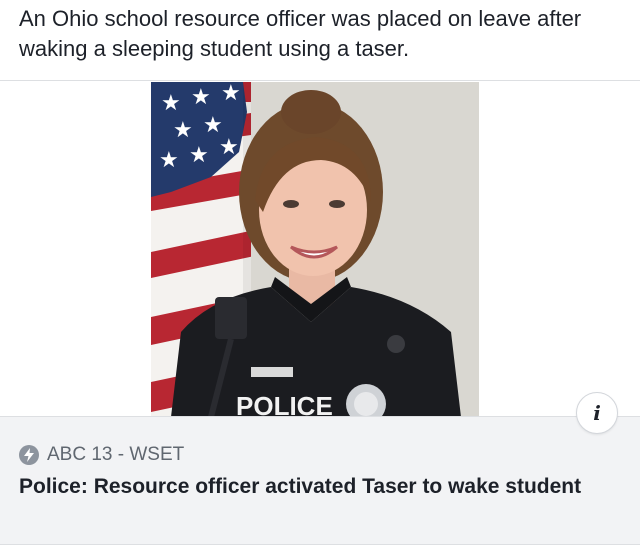  I want to click on lightning-icon, so click(29, 455).